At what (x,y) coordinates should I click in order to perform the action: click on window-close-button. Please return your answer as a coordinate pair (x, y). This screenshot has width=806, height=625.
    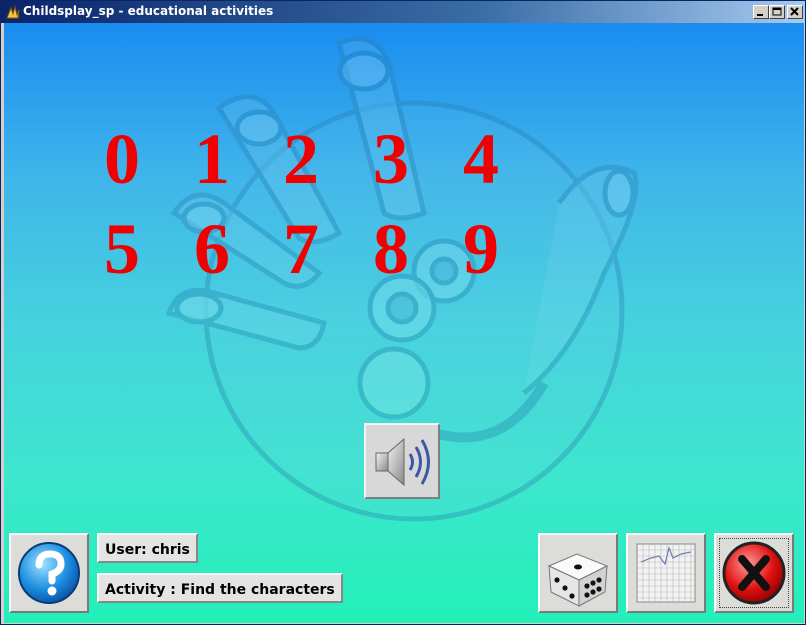
    Looking at the image, I should click on (795, 12).